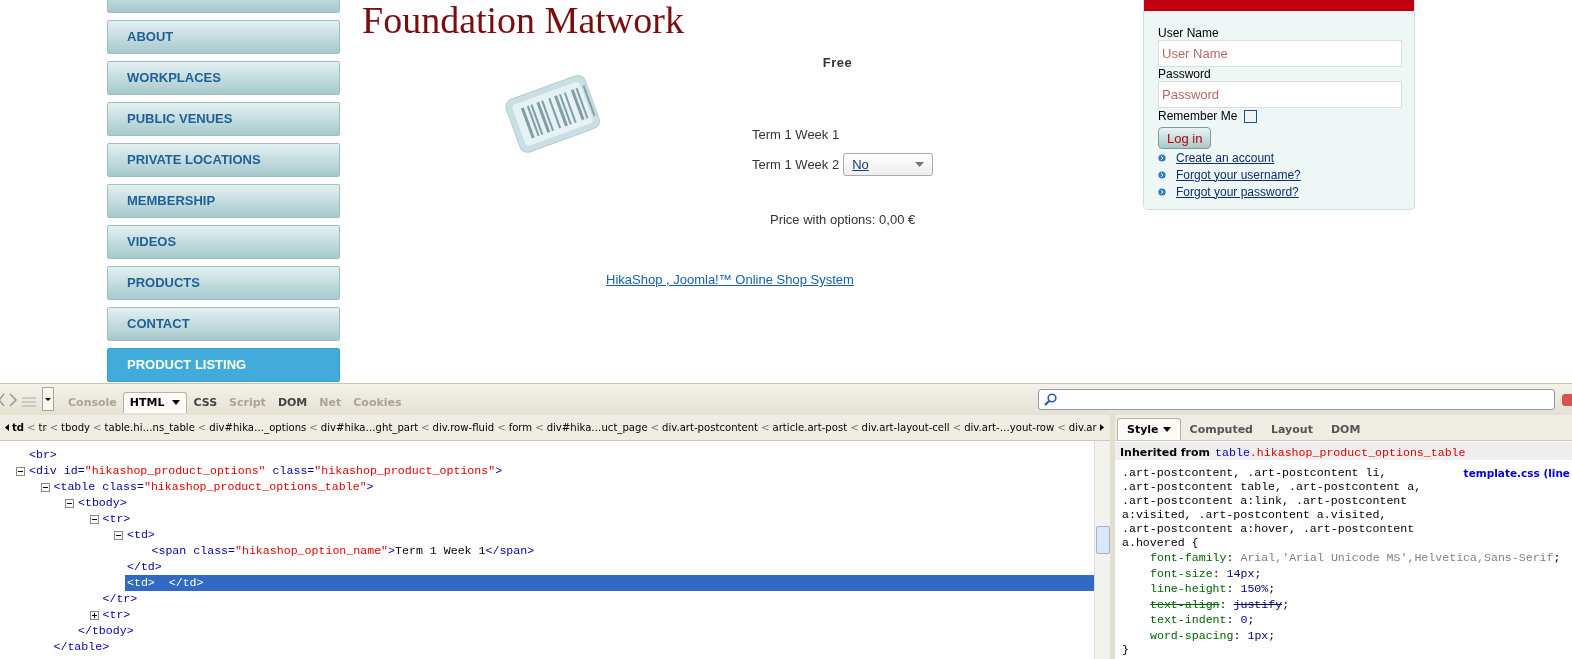 Image resolution: width=1572 pixels, height=659 pixels. I want to click on css-property: text-indent: 0;, so click(1347, 620).